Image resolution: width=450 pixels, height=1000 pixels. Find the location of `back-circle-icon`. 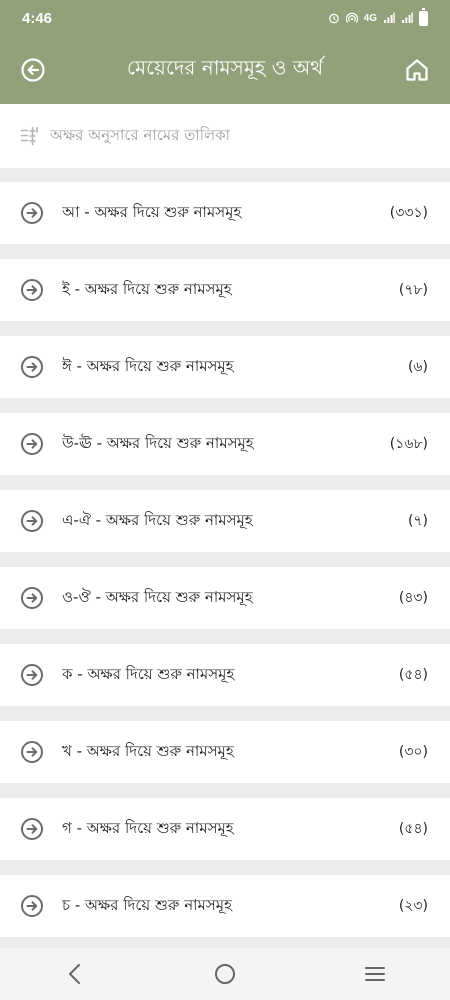

back-circle-icon is located at coordinates (33, 70).